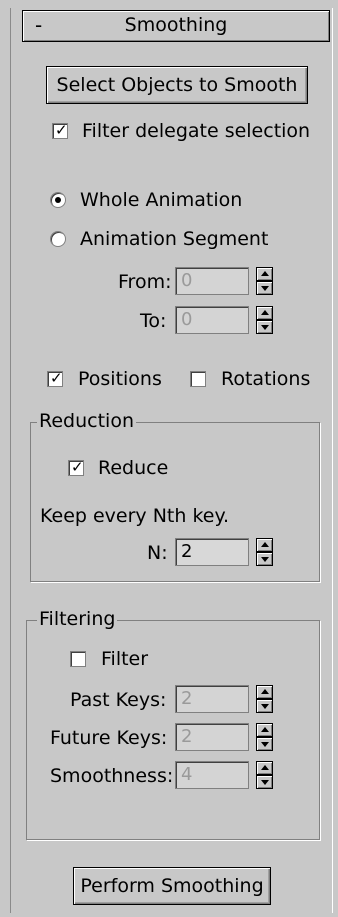 The width and height of the screenshot is (338, 917). I want to click on smoothness-field: 4, so click(212, 775).